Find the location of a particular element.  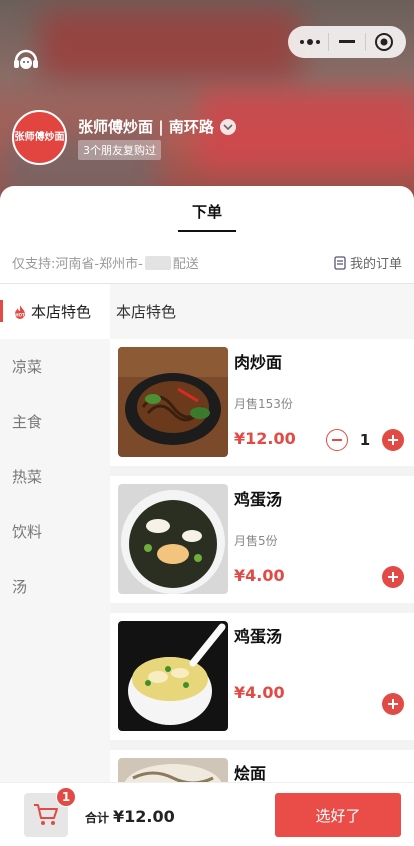

dish-price: ¥12.00 is located at coordinates (265, 438).